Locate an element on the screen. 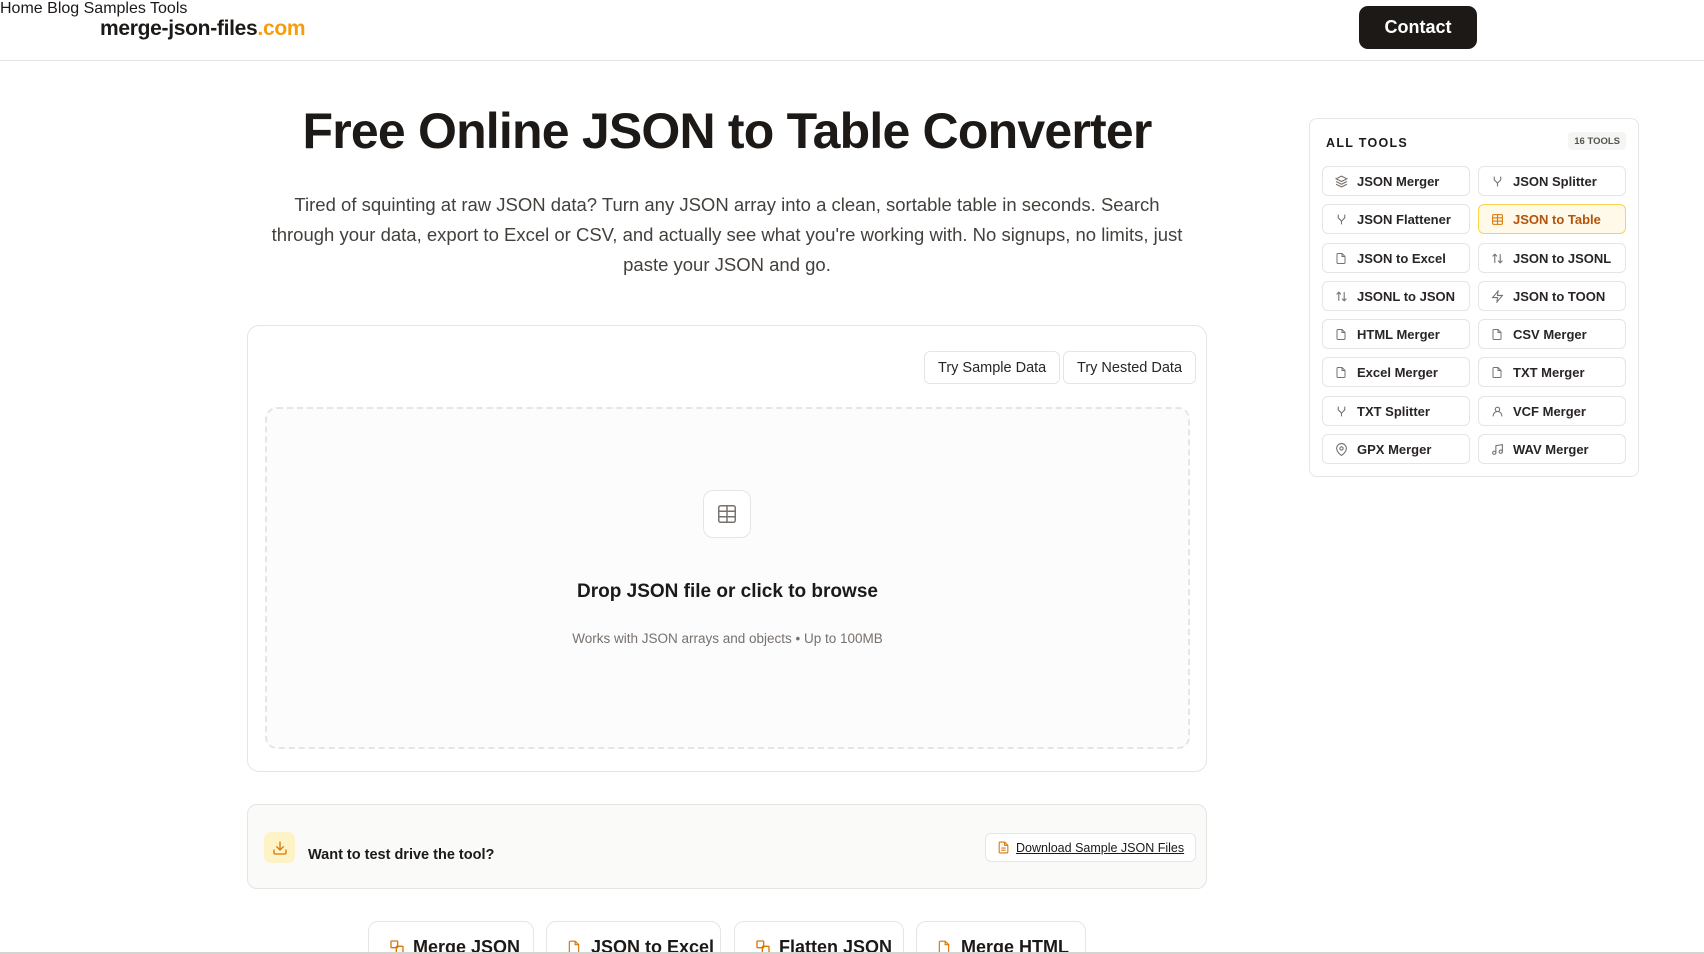 This screenshot has width=1704, height=954. sidebar-item-gpx-merger: GPX Merger is located at coordinates (1396, 449).